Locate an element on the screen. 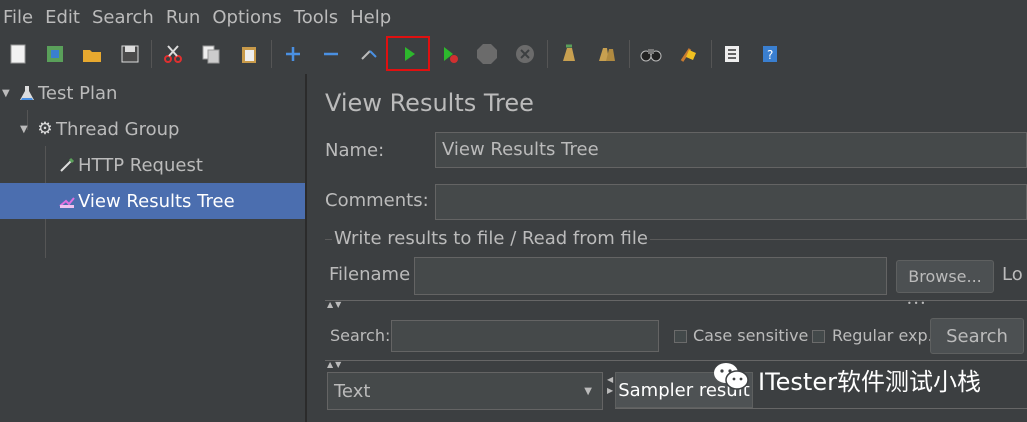 The image size is (1027, 422). start-no-pauses-icon is located at coordinates (449, 54).